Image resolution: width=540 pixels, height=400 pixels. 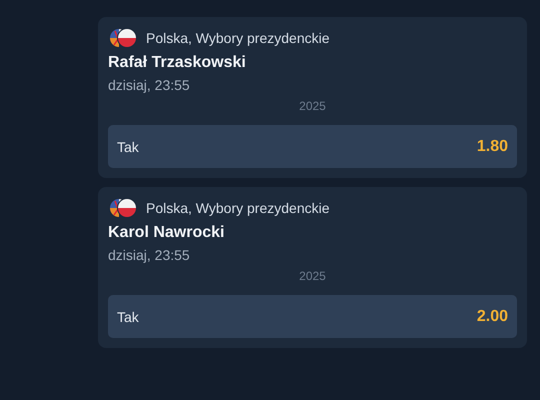 What do you see at coordinates (312, 316) in the screenshot?
I see `odds-button: Tak 2.00` at bounding box center [312, 316].